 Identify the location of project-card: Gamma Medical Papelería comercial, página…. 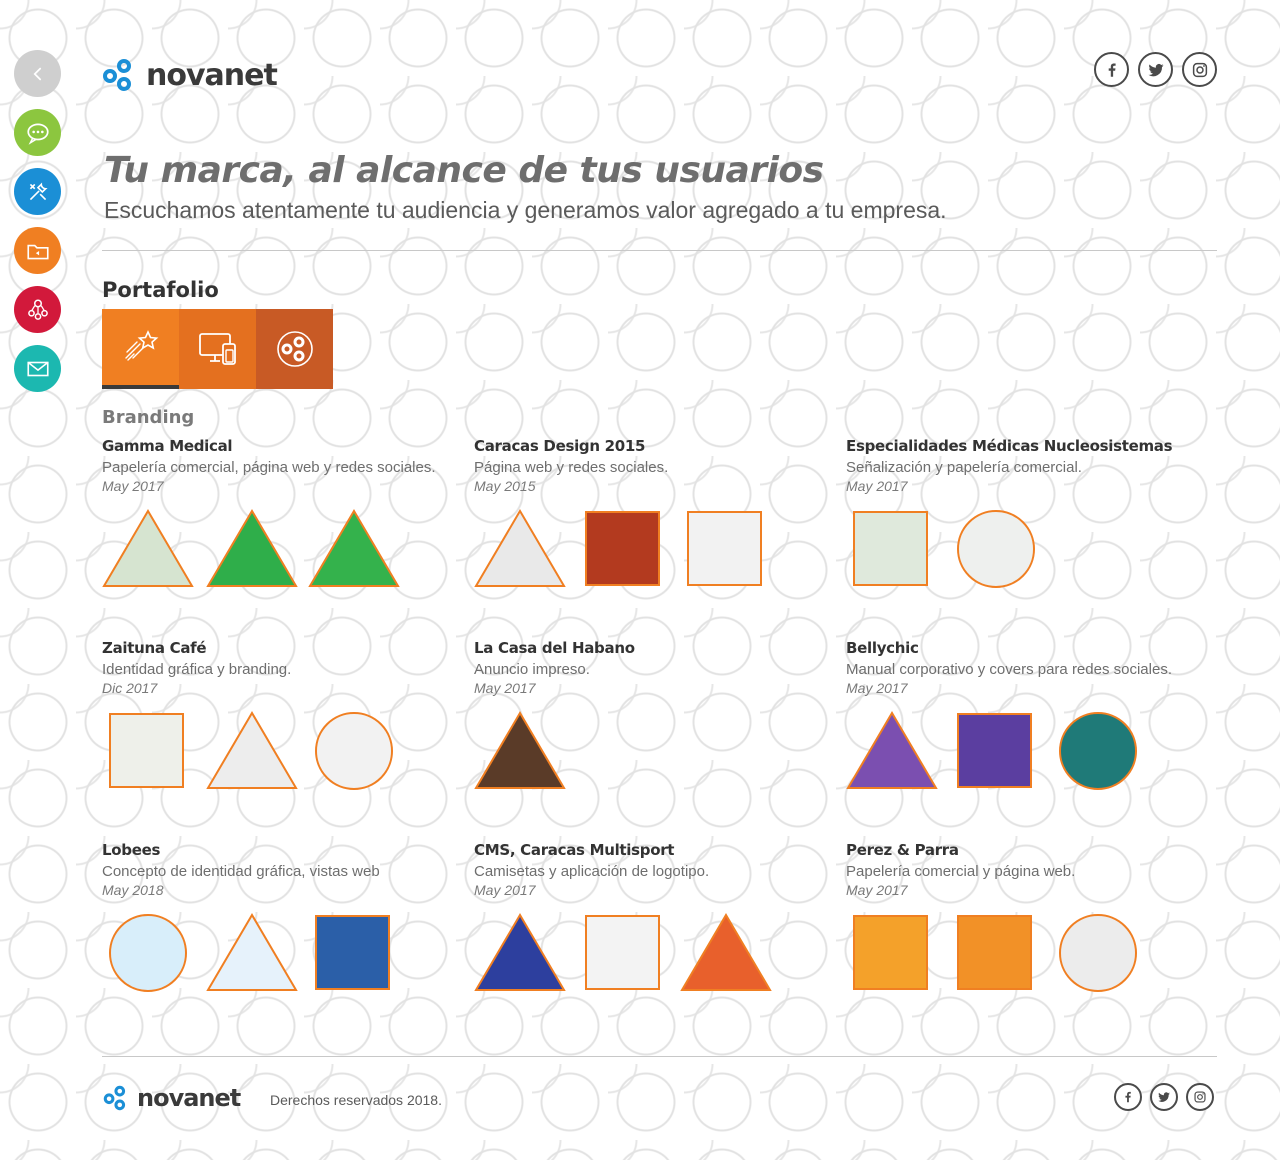
(282, 512).